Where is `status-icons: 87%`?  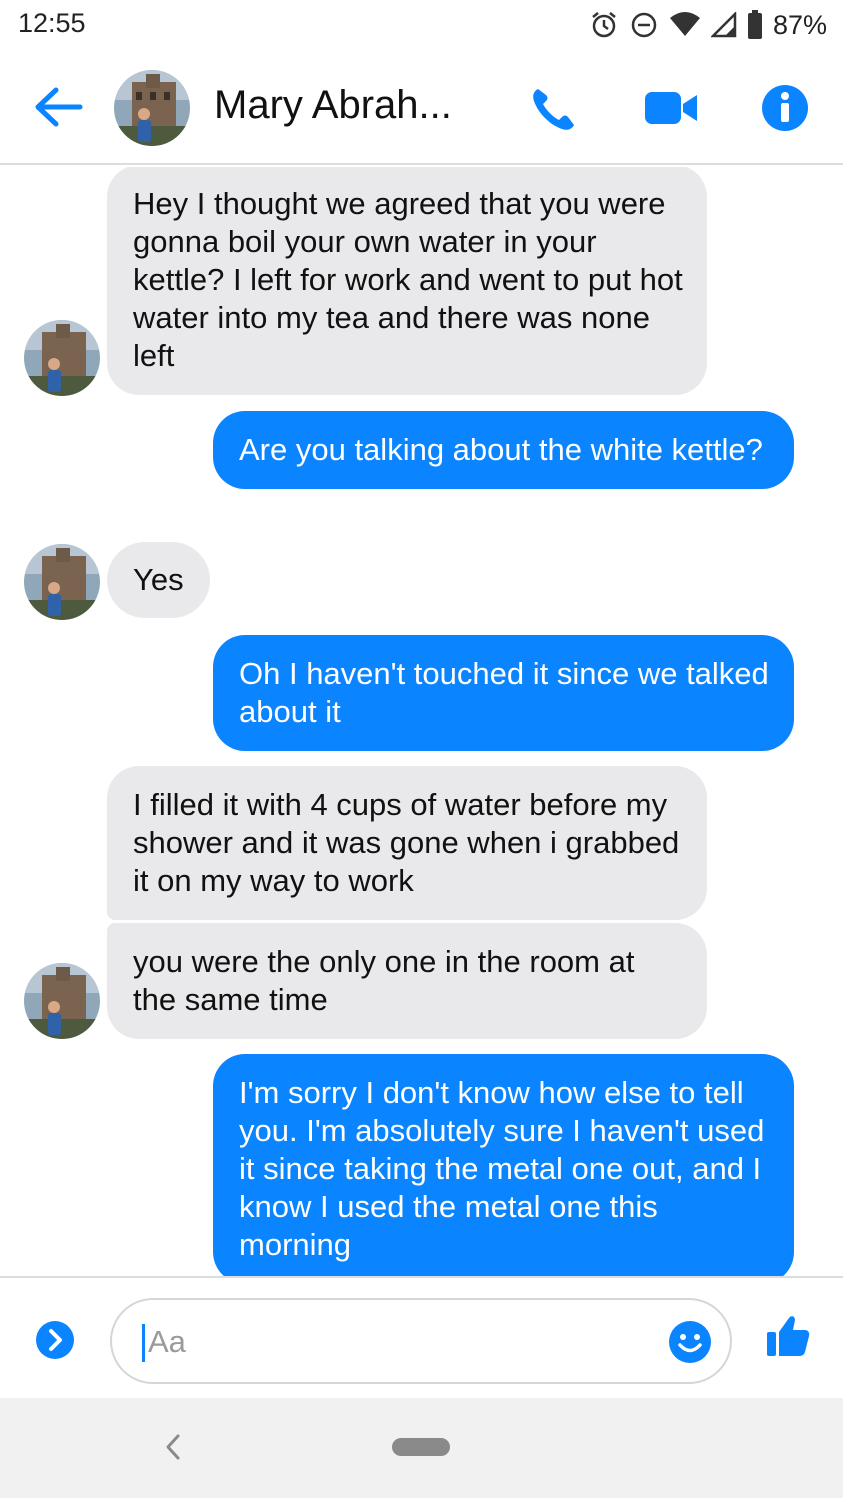
status-icons: 87% is located at coordinates (708, 25).